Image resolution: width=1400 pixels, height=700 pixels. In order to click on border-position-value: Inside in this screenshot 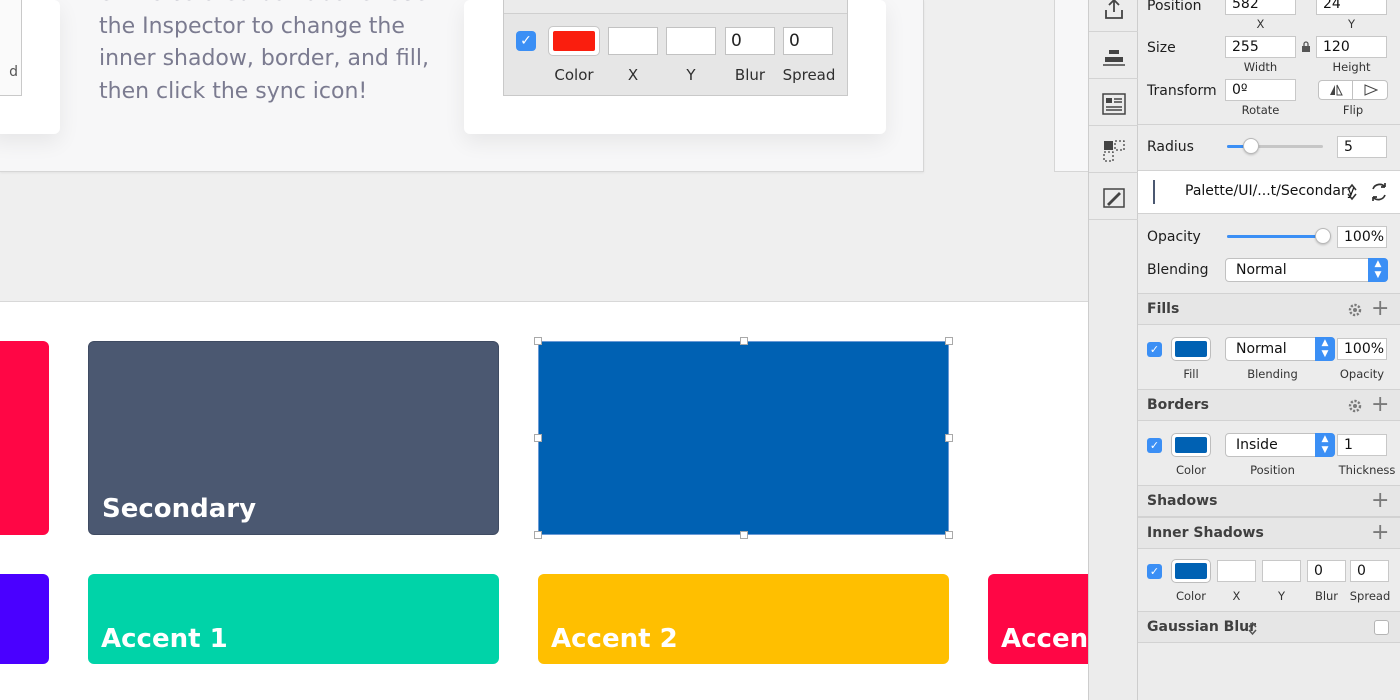, I will do `click(1257, 445)`.